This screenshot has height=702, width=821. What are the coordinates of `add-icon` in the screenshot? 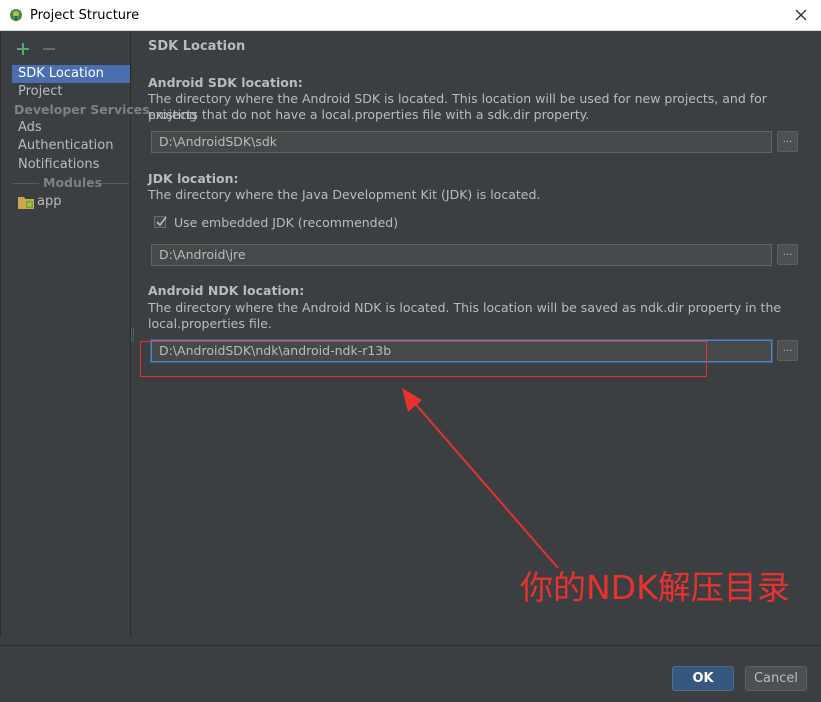 It's located at (23, 48).